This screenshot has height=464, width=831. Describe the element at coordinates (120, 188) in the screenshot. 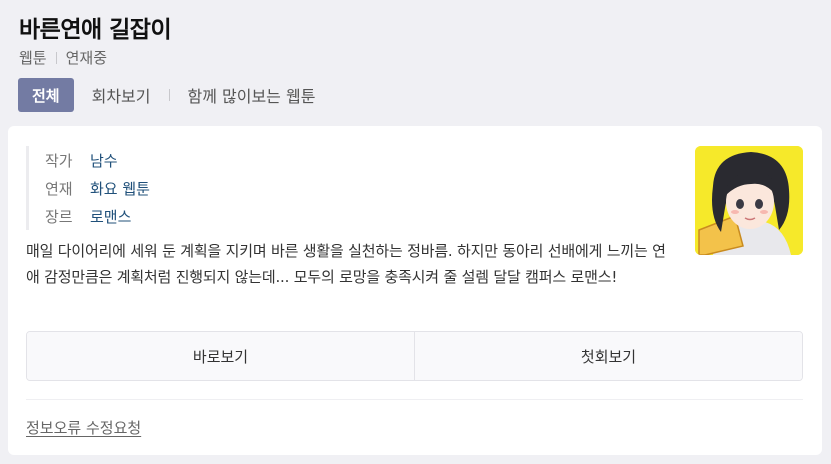

I see `serial-link: 화요 웹툰` at that location.